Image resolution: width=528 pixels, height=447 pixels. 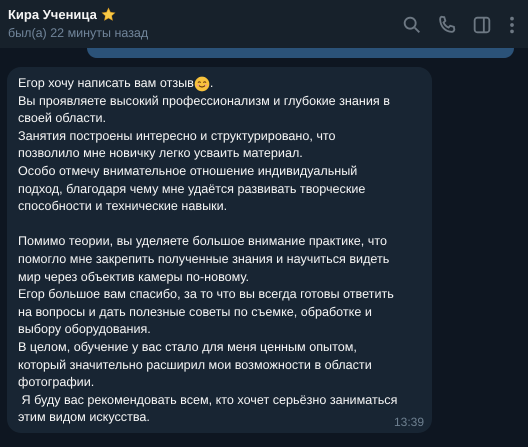 I want to click on call-button, so click(x=447, y=24).